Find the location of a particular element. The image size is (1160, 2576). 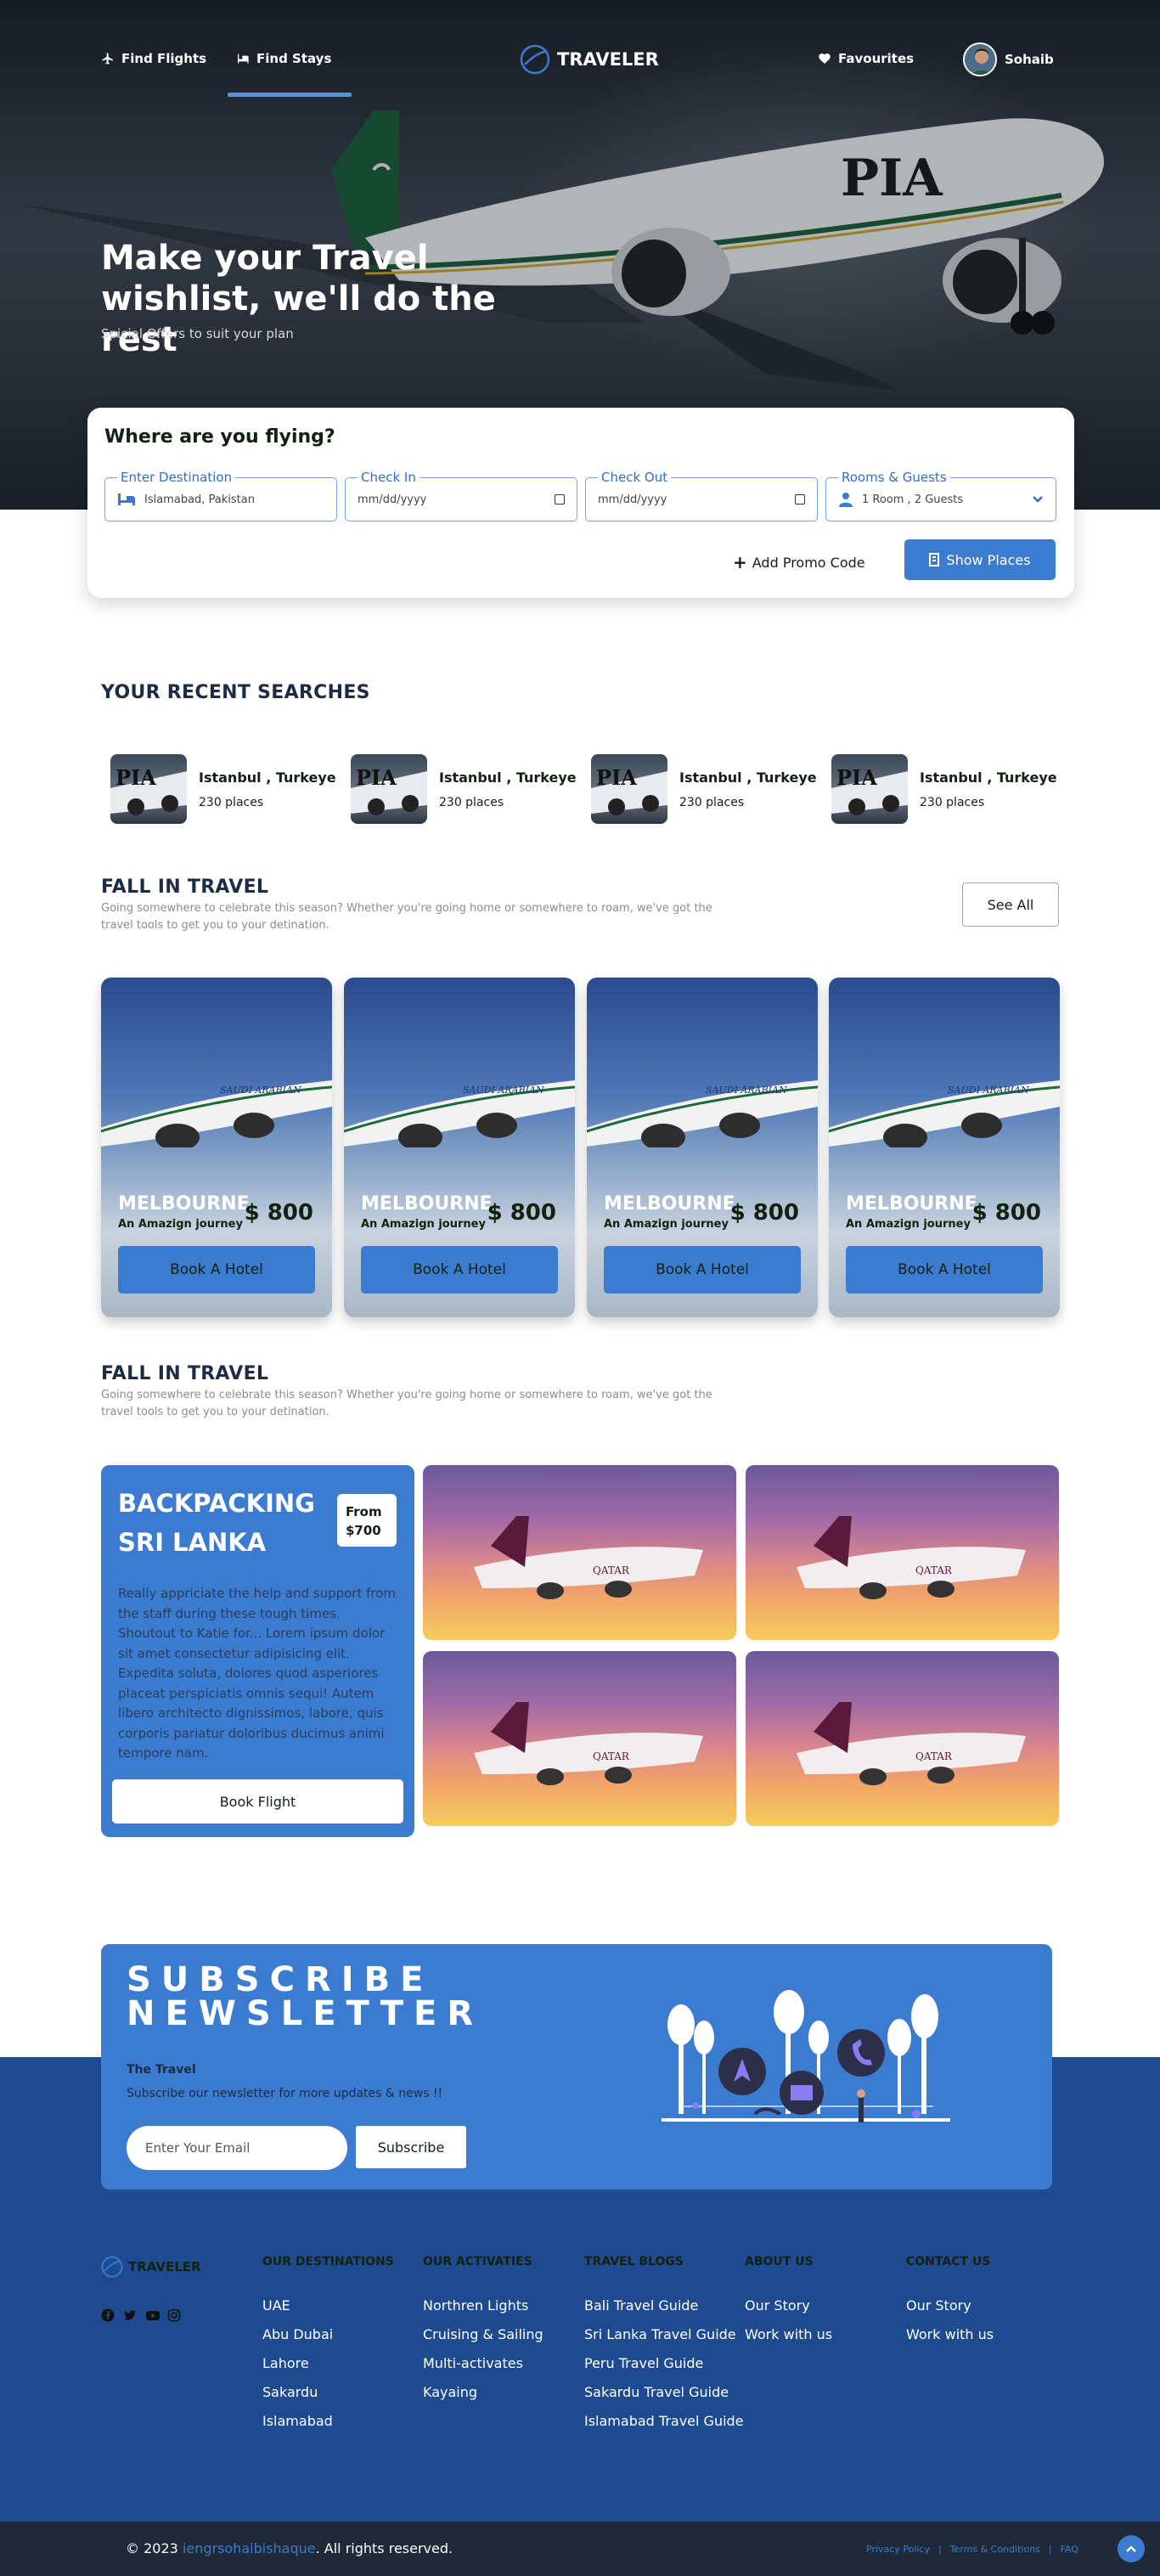

book-flight-button: Book Flight is located at coordinates (257, 1801).